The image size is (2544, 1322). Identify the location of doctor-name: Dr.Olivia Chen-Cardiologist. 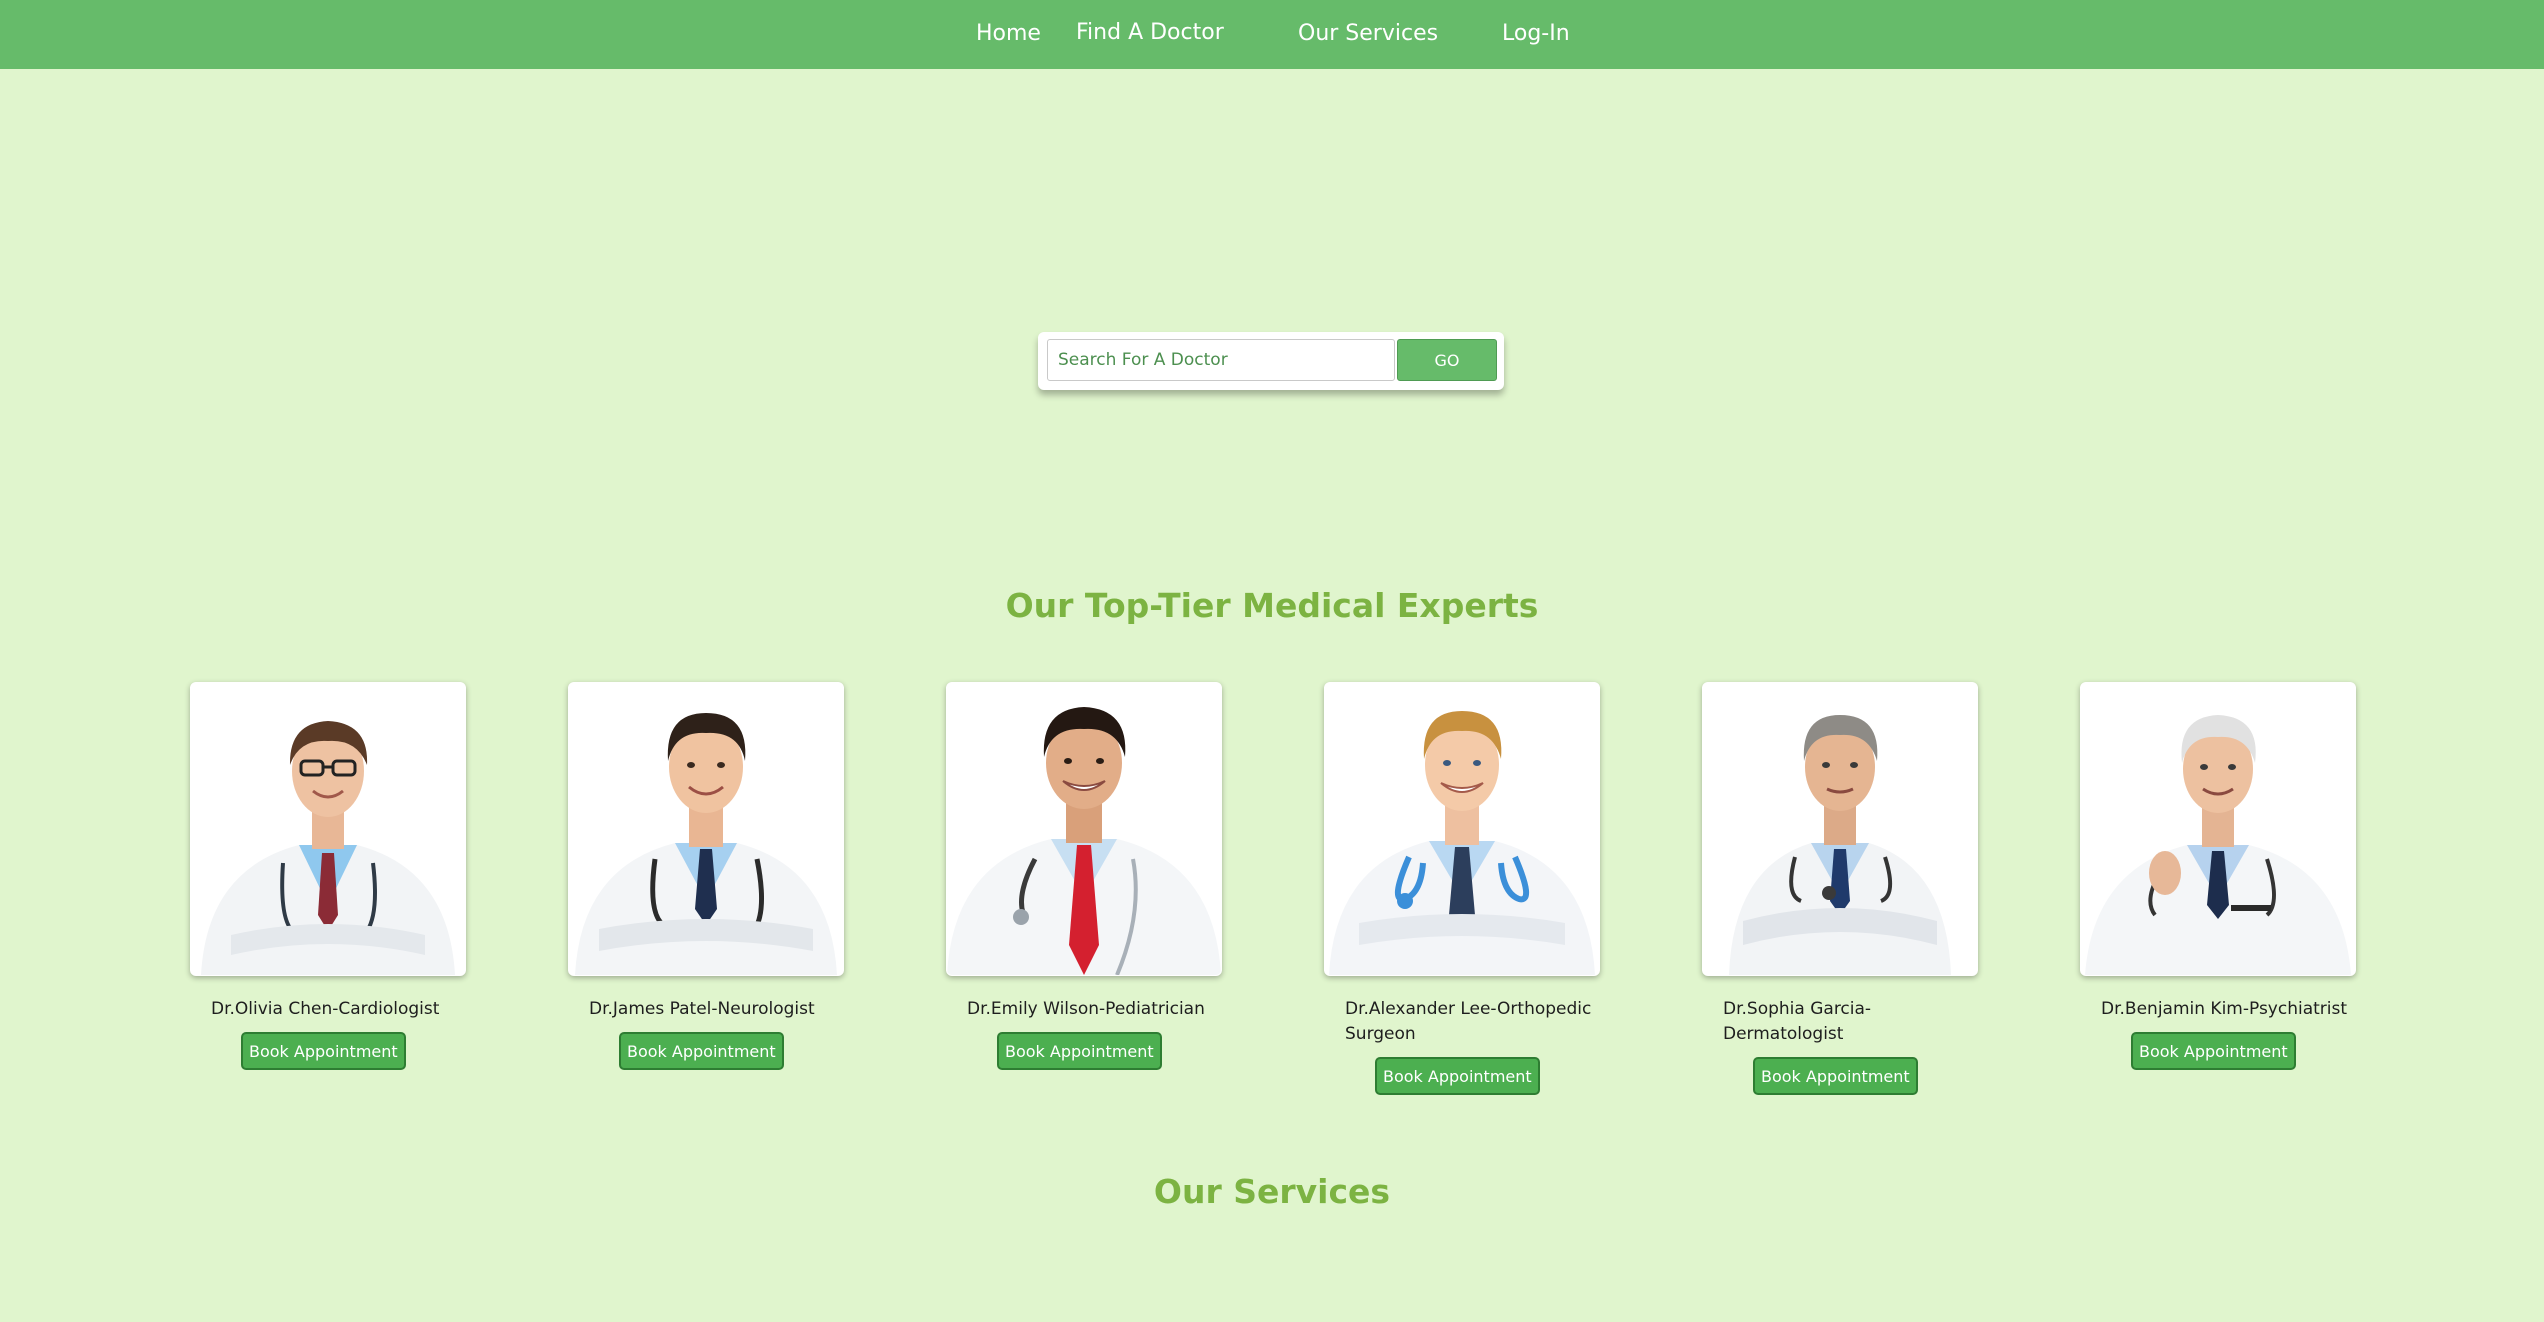
(325, 1009).